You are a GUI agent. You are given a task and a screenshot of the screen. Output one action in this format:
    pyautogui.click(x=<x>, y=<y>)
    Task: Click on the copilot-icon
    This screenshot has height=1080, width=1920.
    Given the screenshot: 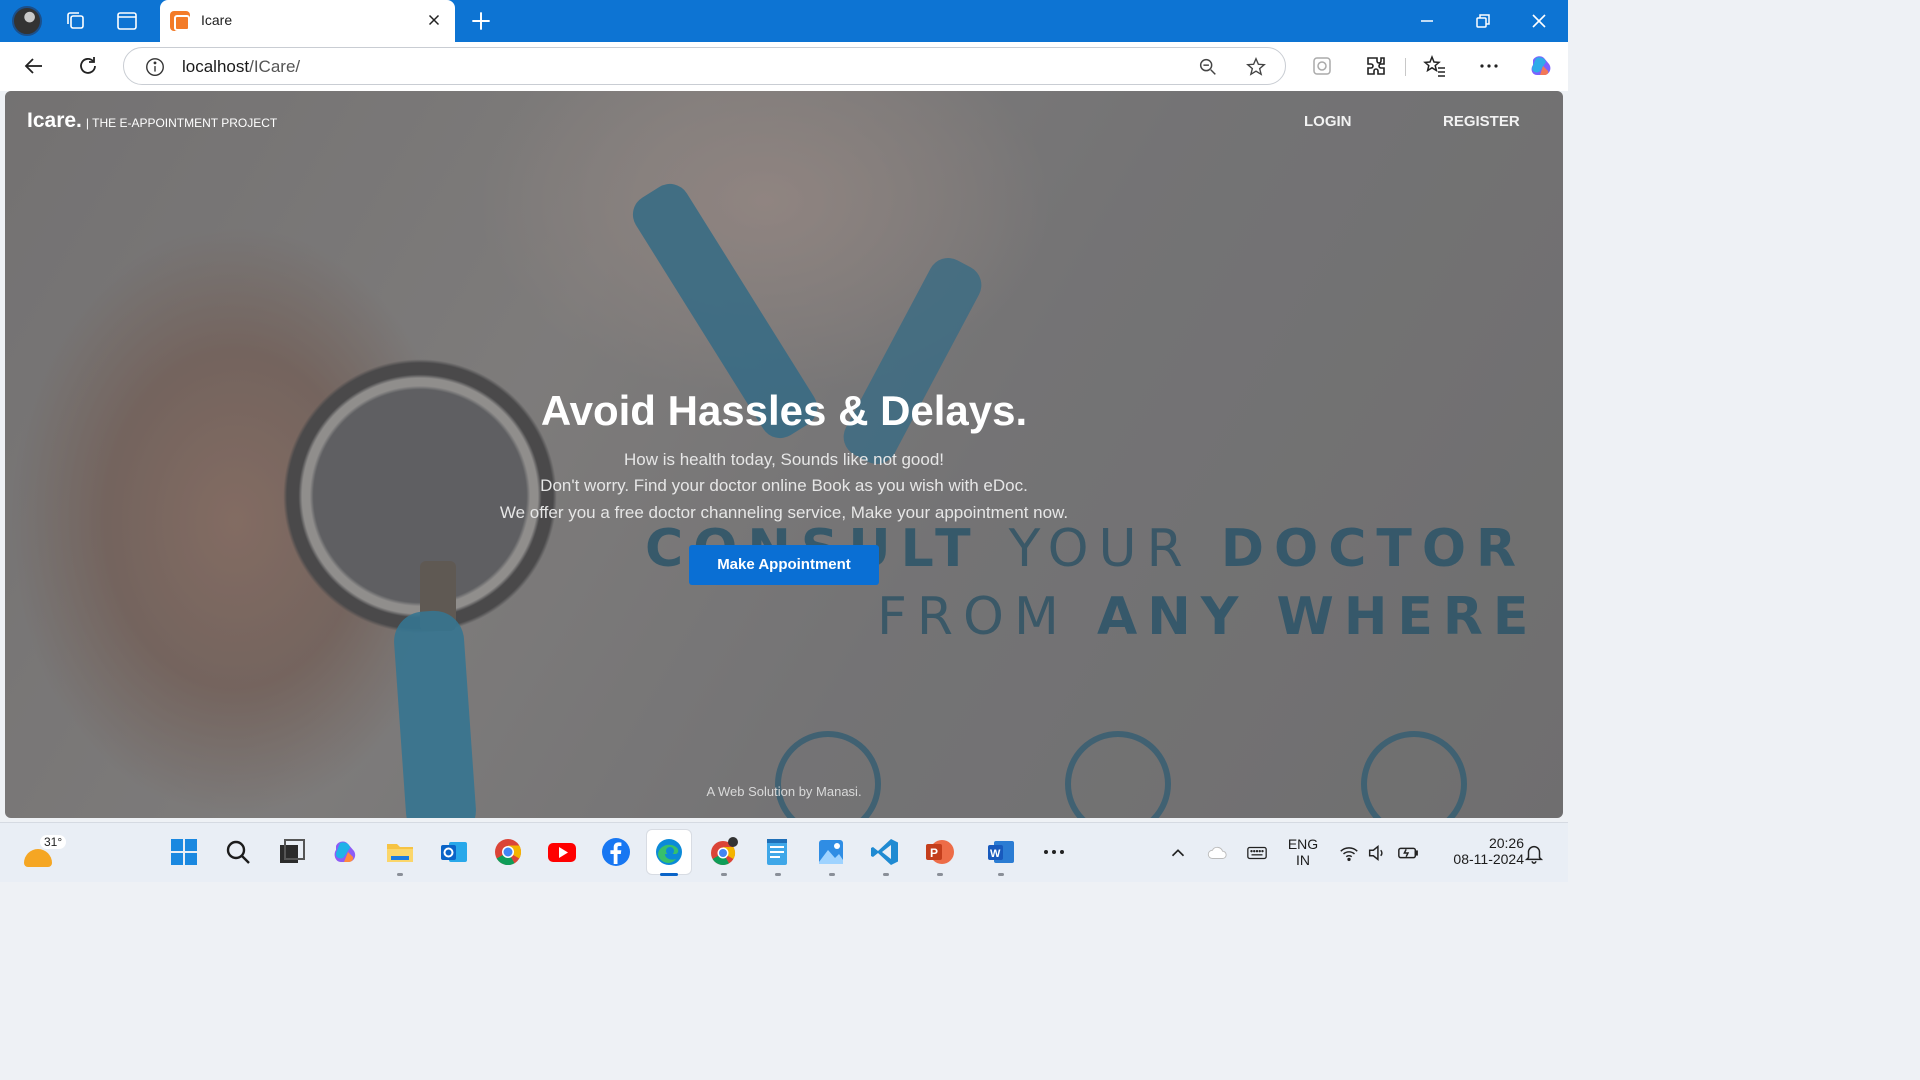 What is the action you would take?
    pyautogui.click(x=1541, y=66)
    